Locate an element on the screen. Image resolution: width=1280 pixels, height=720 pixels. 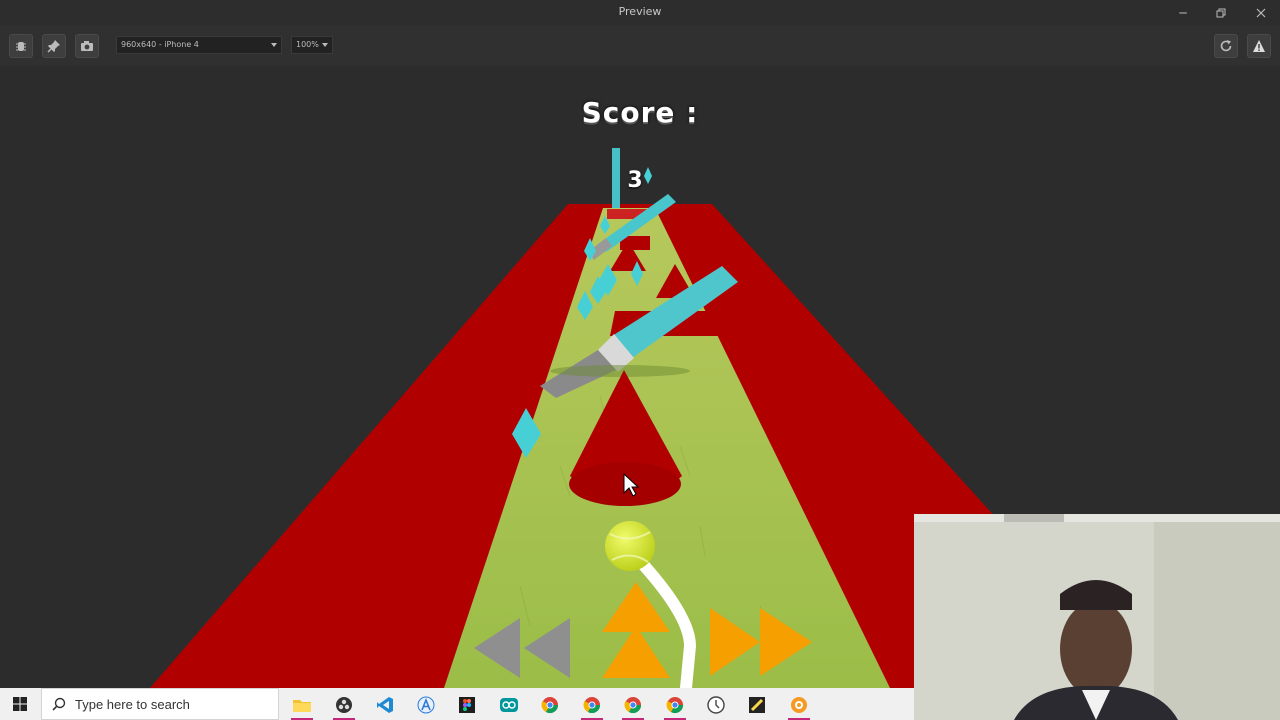
window-titlebar: Preview ─ is located at coordinates (640, 12).